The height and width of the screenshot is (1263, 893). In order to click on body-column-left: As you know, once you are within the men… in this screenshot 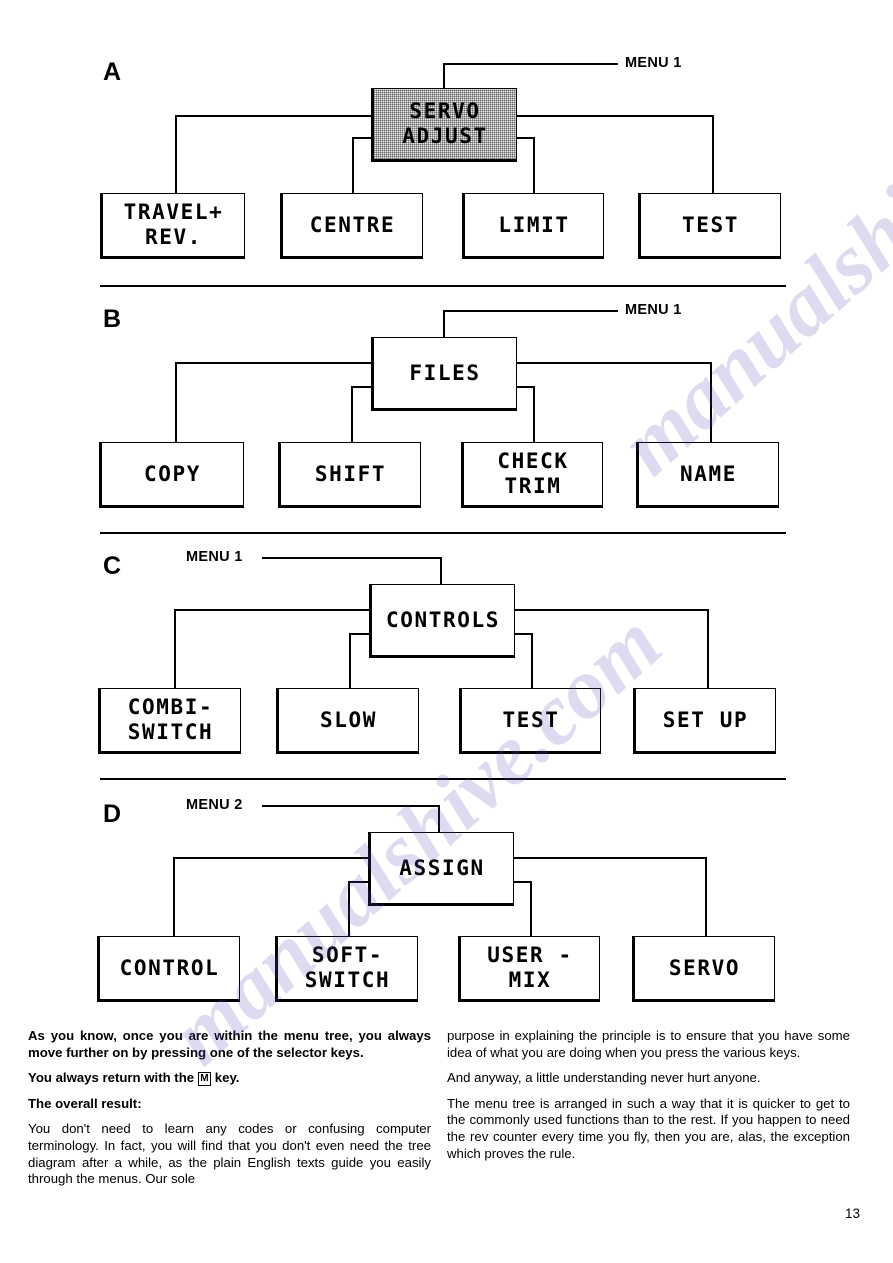, I will do `click(229, 1112)`.